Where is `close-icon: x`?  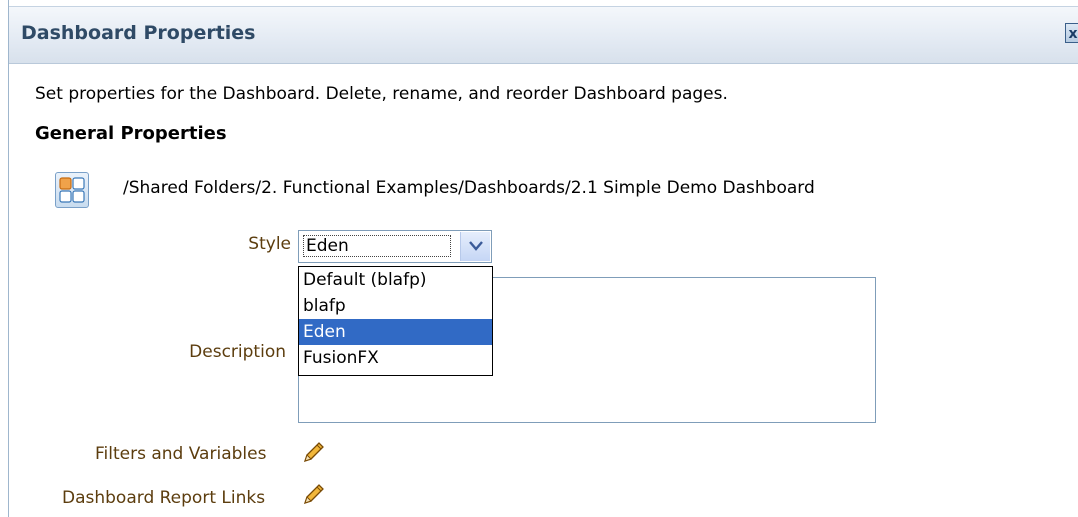
close-icon: x is located at coordinates (1073, 34).